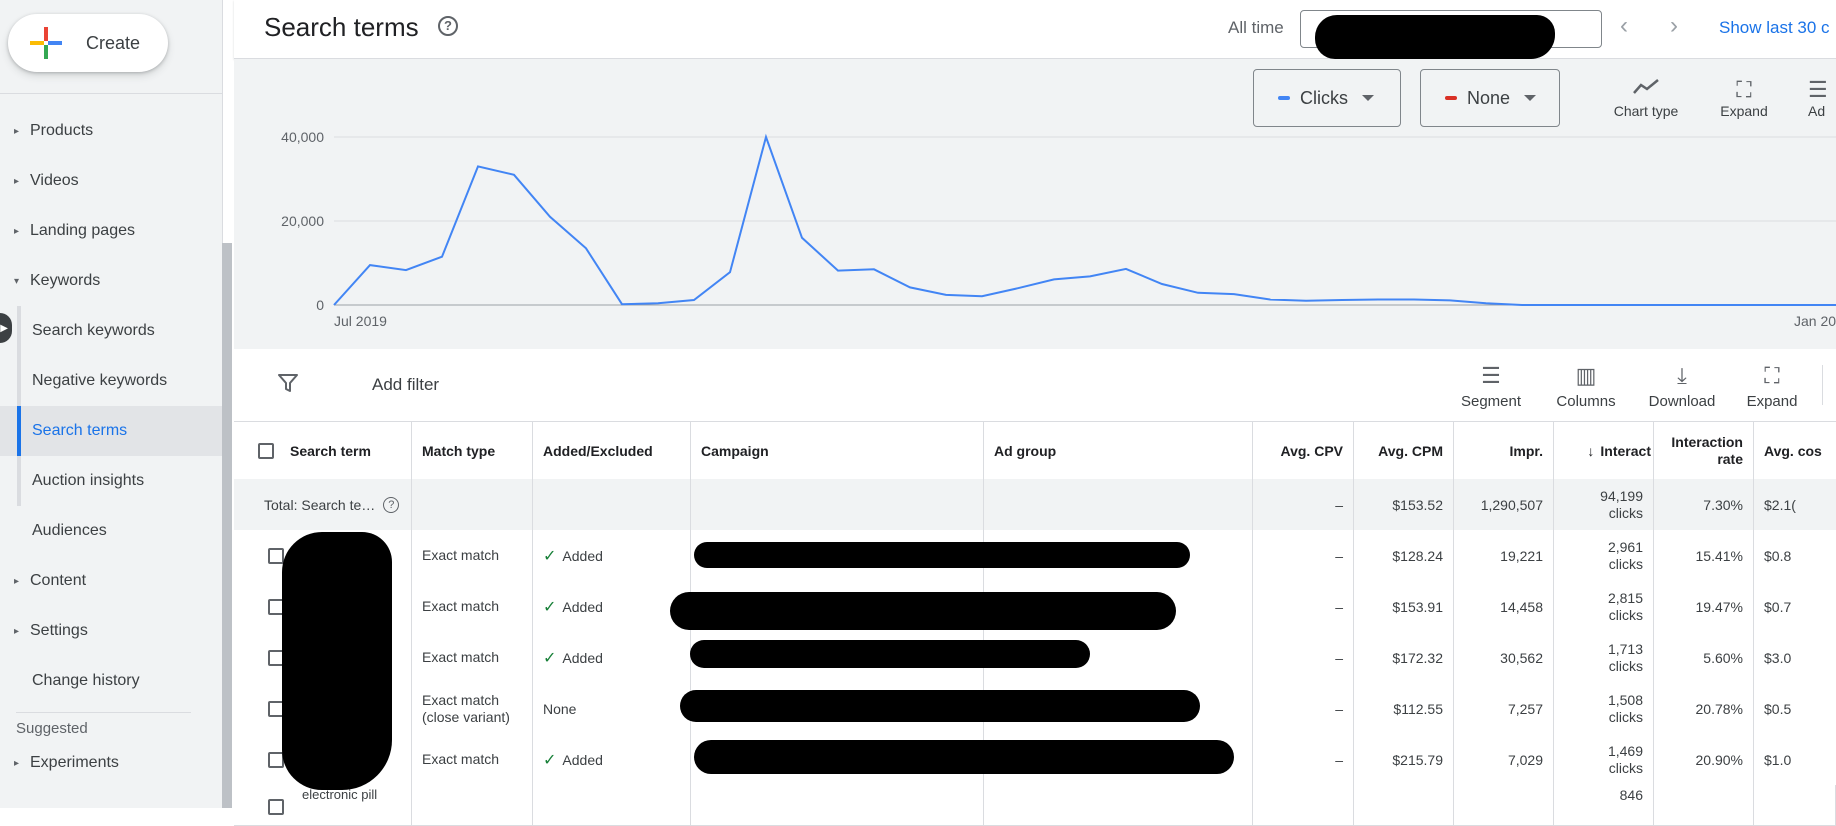 This screenshot has height=826, width=1836. Describe the element at coordinates (323, 450) in the screenshot. I see `column-header-search-term: Search term` at that location.